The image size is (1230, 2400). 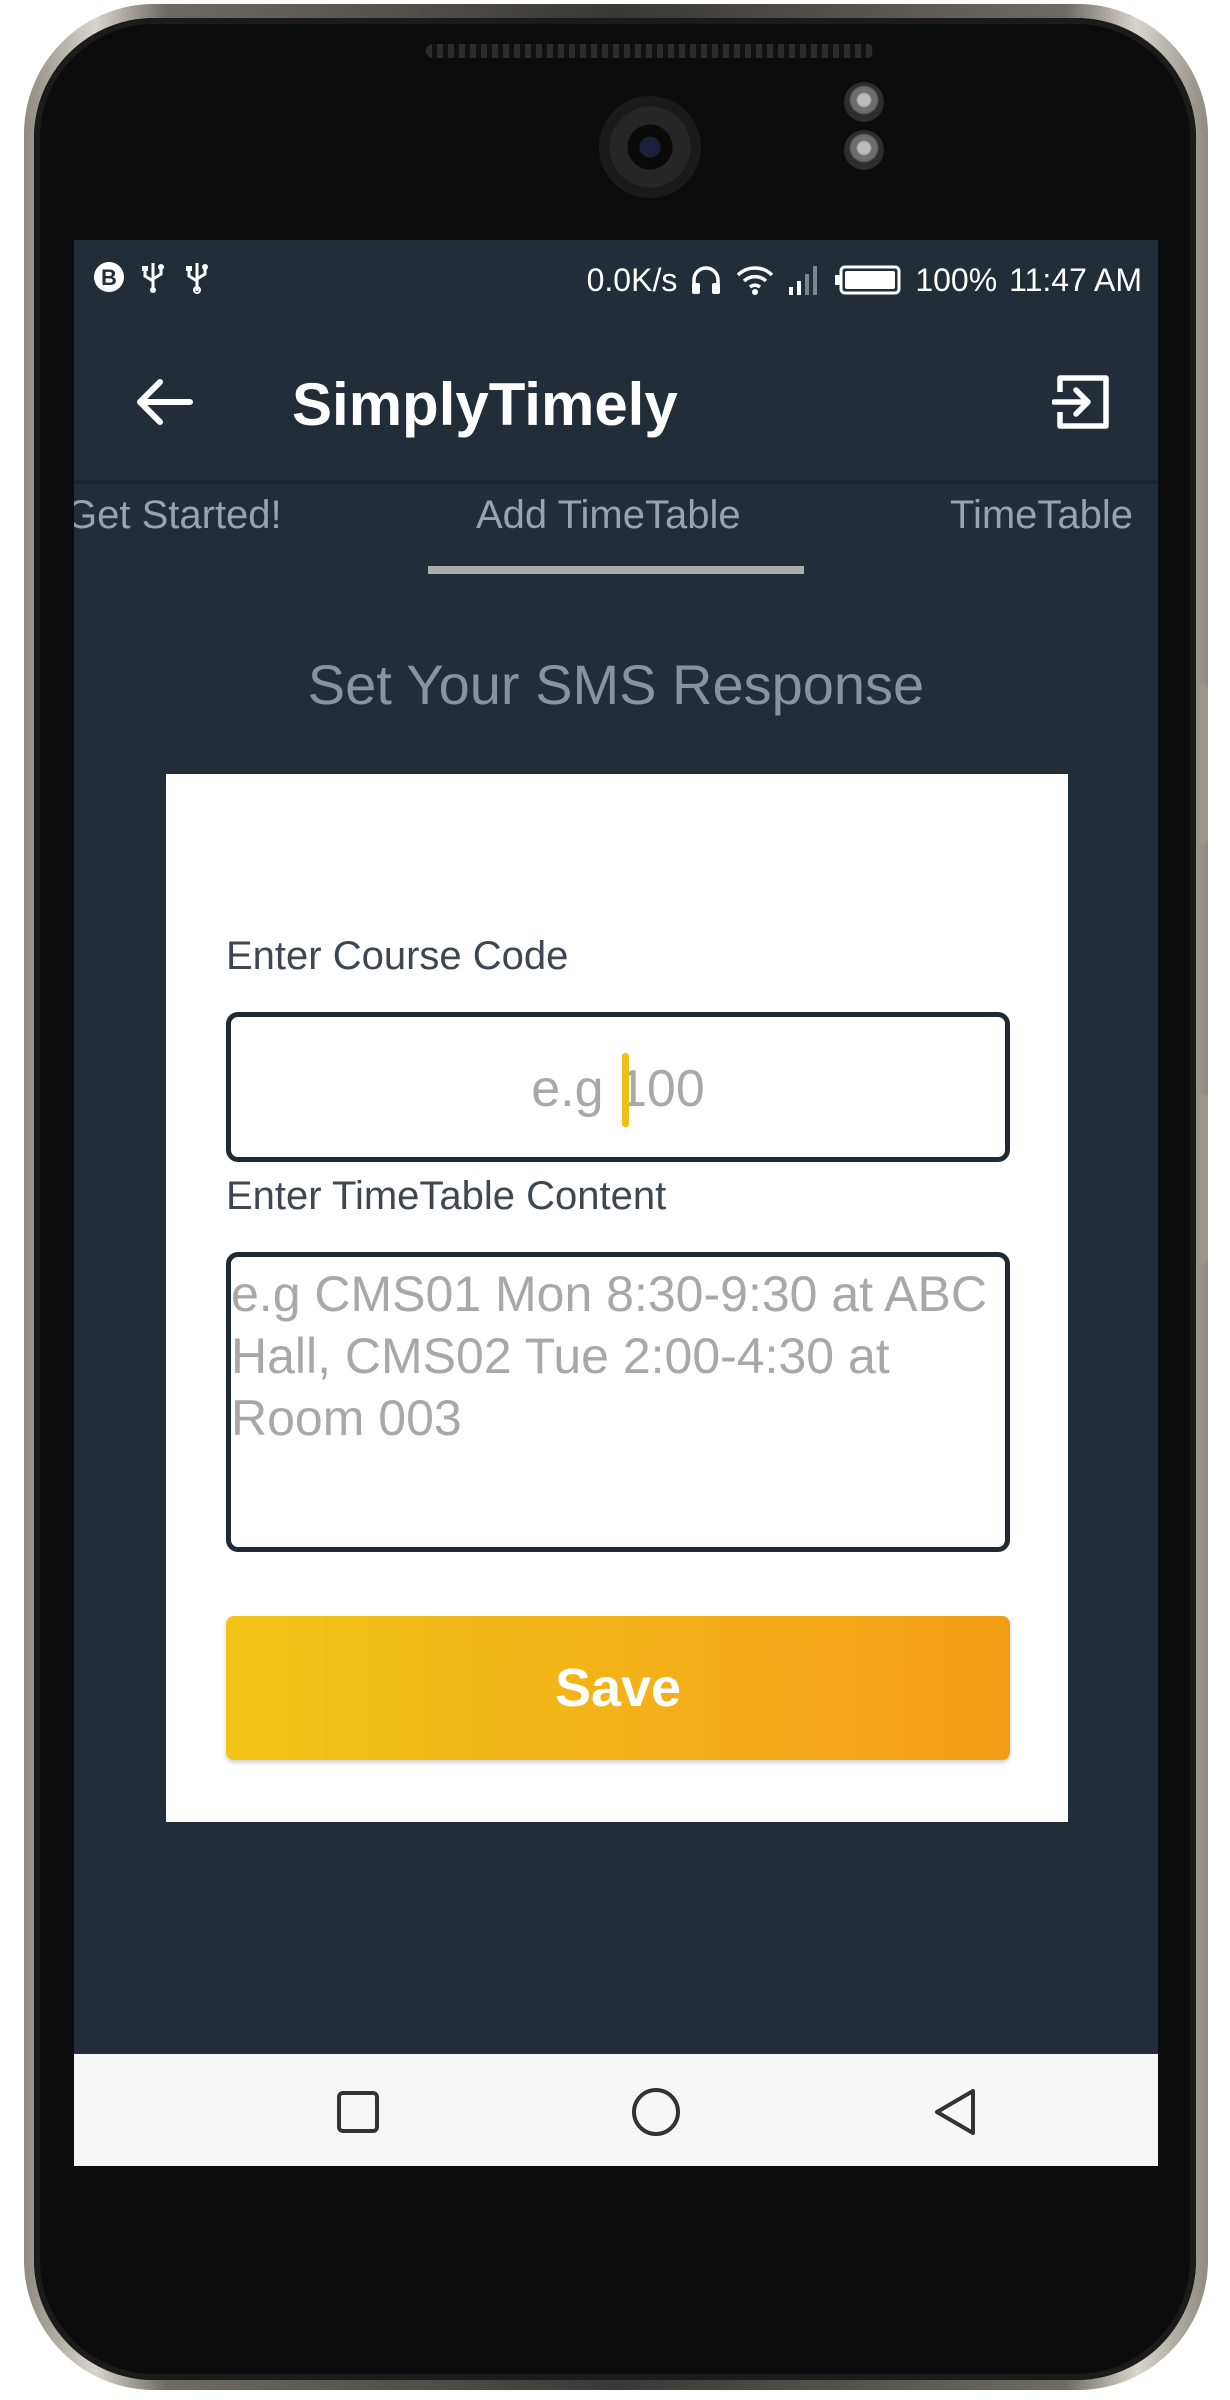 I want to click on circle-icon, so click(x=656, y=2112).